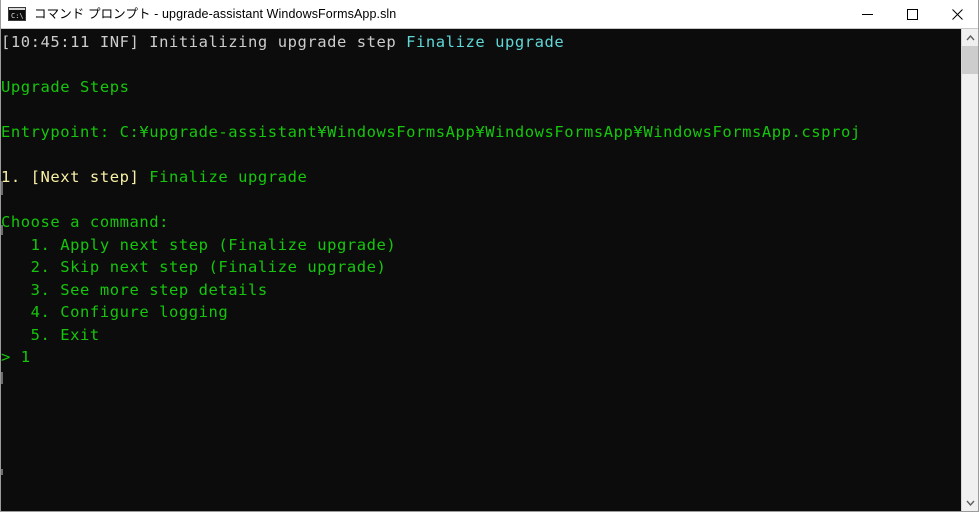  I want to click on terminal-line-command-4: 4. Configure logging, so click(431, 312).